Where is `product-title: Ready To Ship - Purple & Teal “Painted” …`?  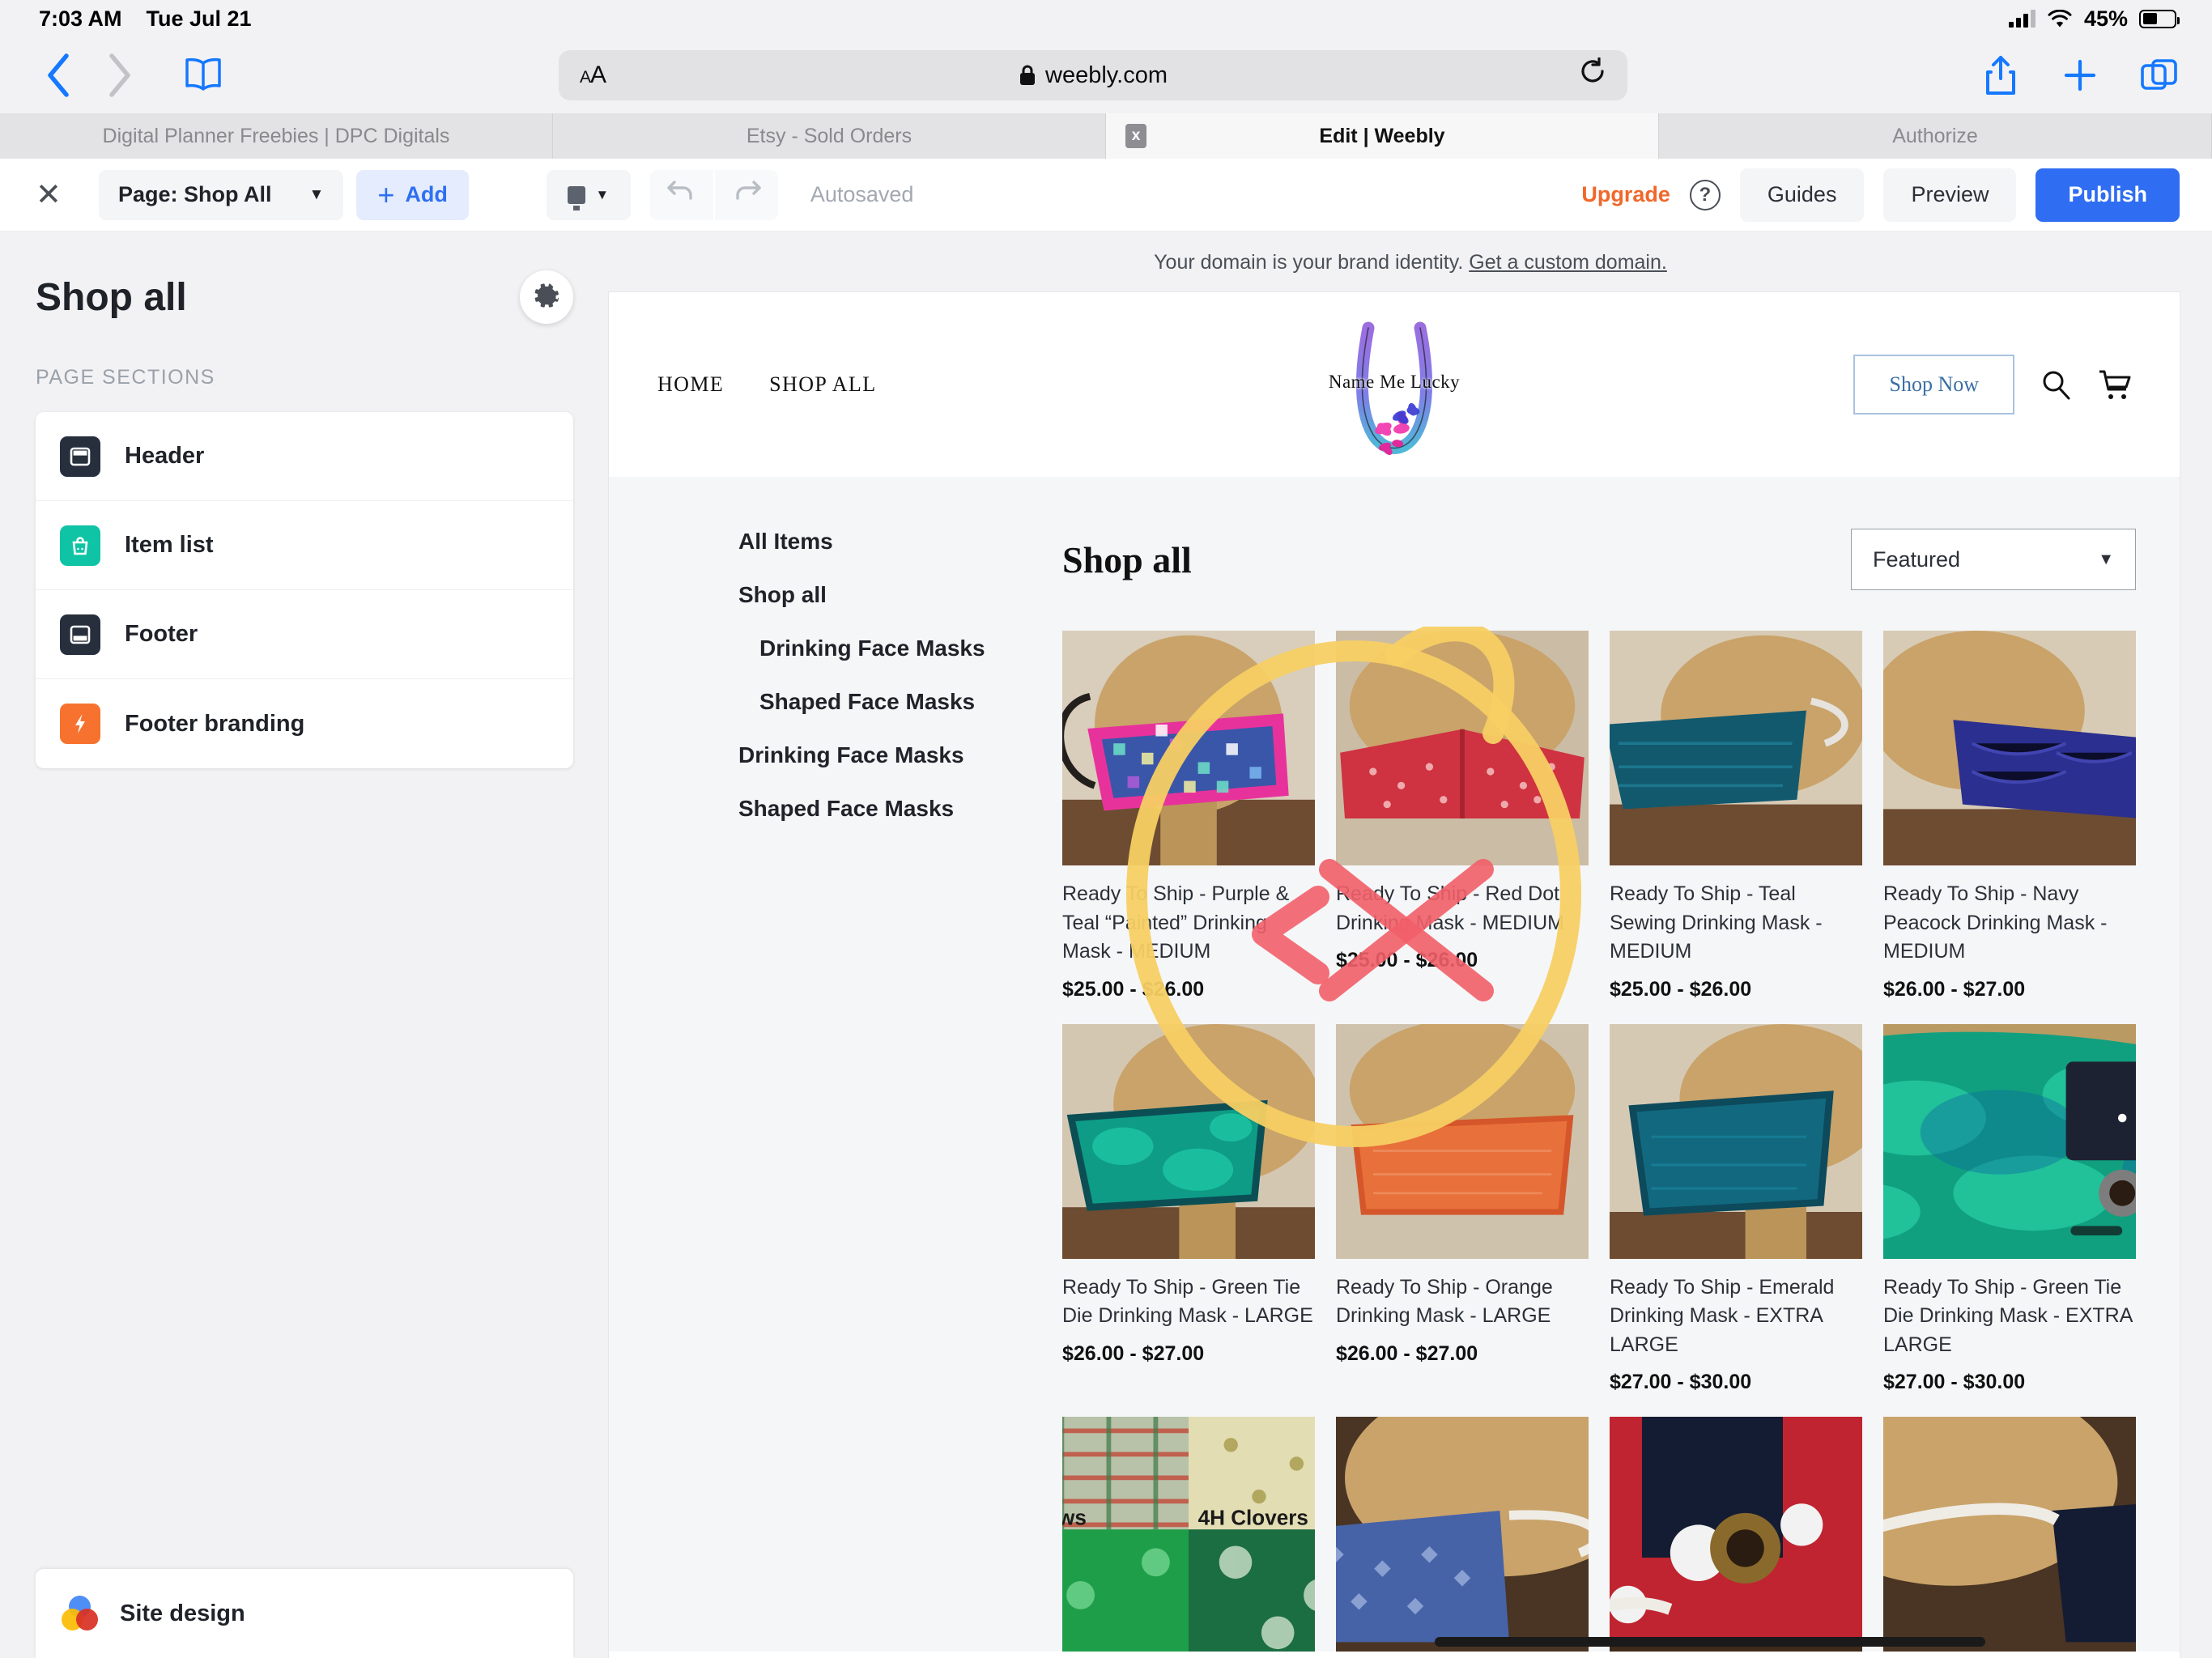
product-title: Ready To Ship - Purple & Teal “Painted” … is located at coordinates (1176, 922).